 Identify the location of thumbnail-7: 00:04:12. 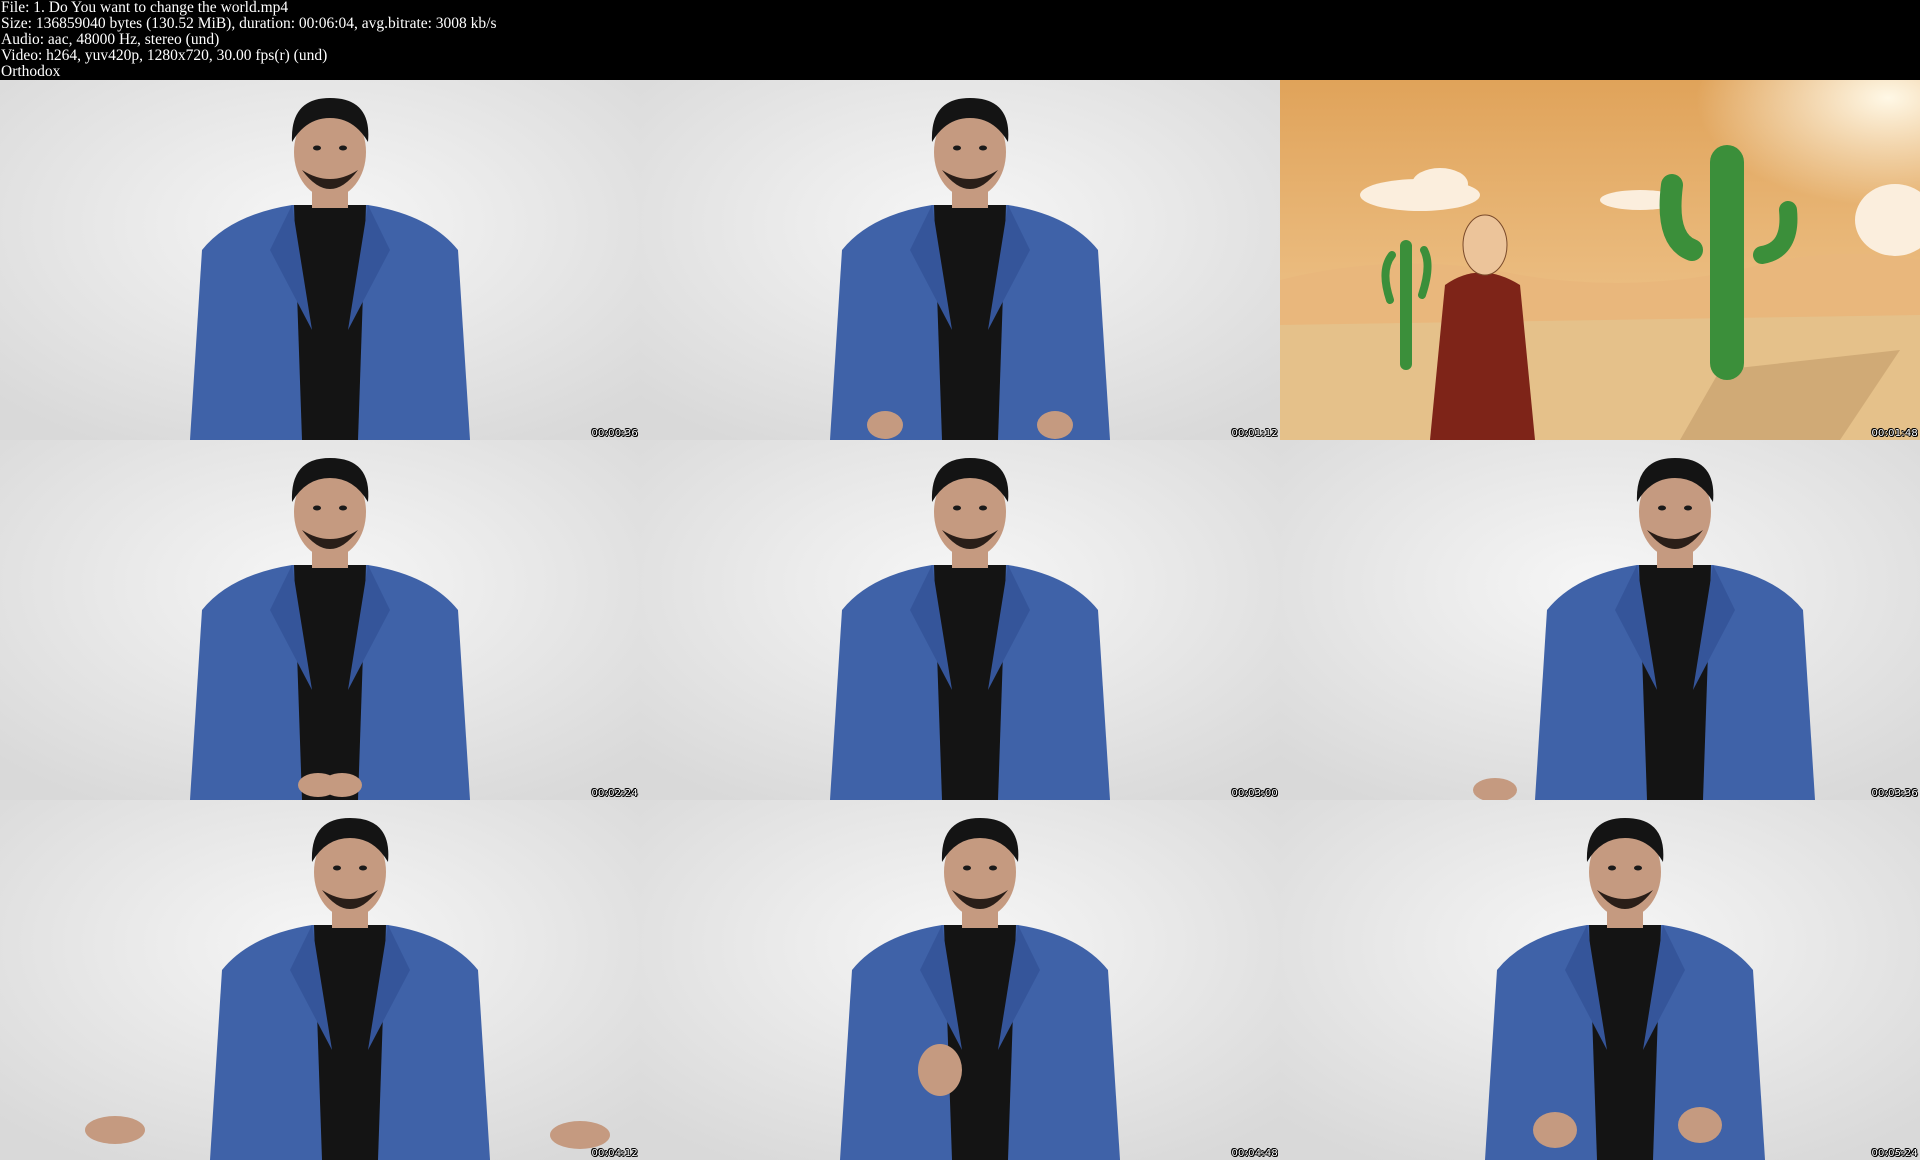
(320, 980).